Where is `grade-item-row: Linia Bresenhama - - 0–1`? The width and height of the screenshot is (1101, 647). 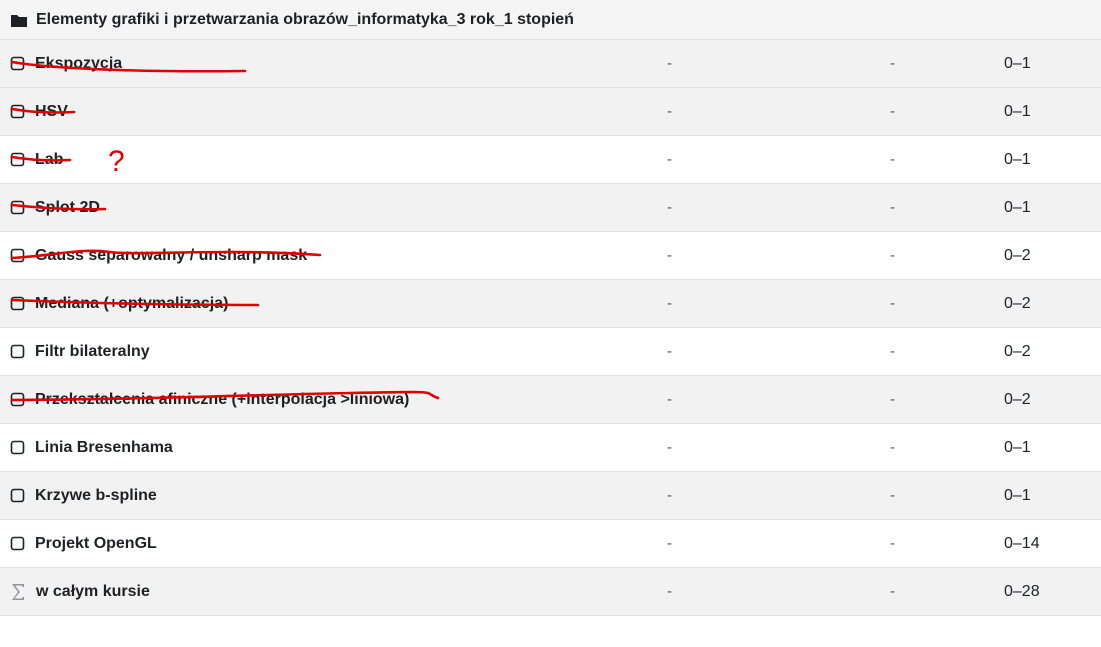 grade-item-row: Linia Bresenhama - - 0–1 is located at coordinates (550, 448).